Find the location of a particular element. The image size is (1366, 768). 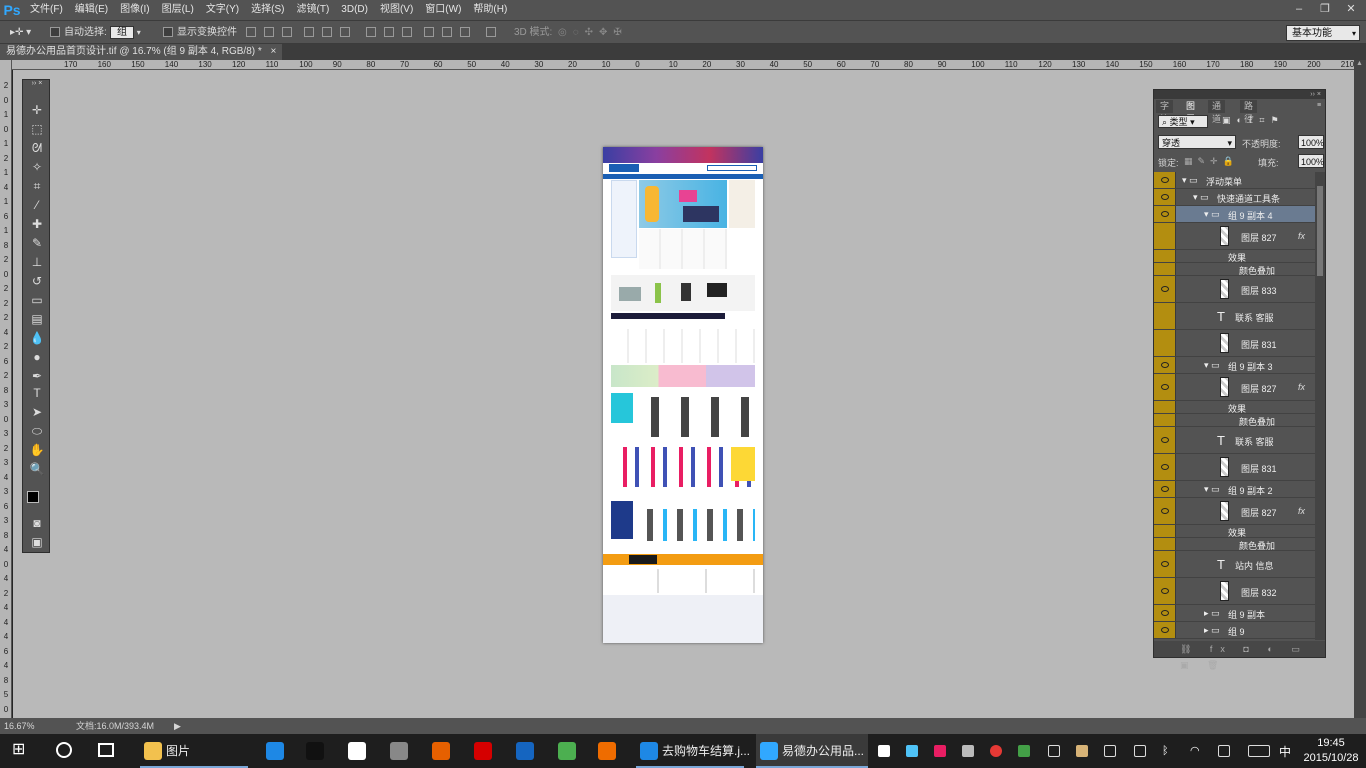

menu-item: 编辑(E) is located at coordinates (91, 10).